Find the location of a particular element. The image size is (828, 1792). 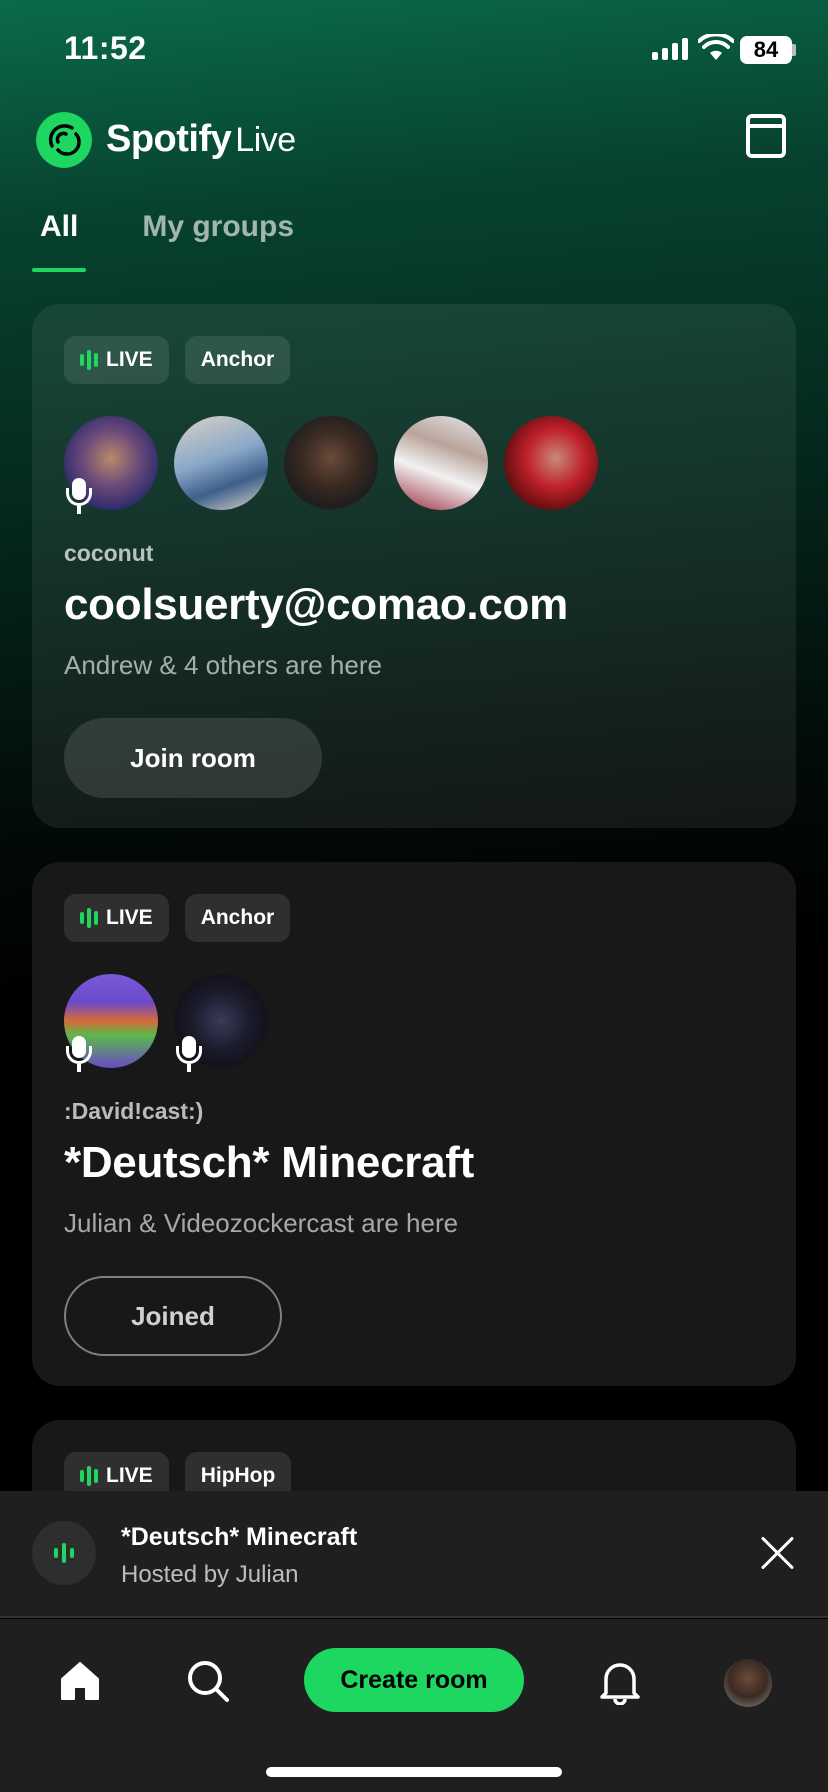

app-logo-text: Spotify Live is located at coordinates (201, 139).